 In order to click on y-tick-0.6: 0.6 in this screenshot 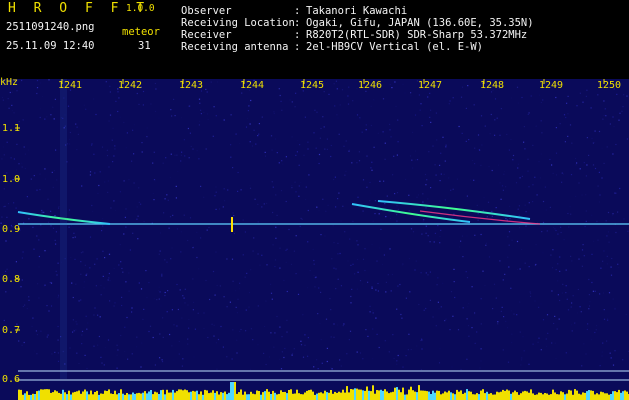, I will do `click(11, 379)`.